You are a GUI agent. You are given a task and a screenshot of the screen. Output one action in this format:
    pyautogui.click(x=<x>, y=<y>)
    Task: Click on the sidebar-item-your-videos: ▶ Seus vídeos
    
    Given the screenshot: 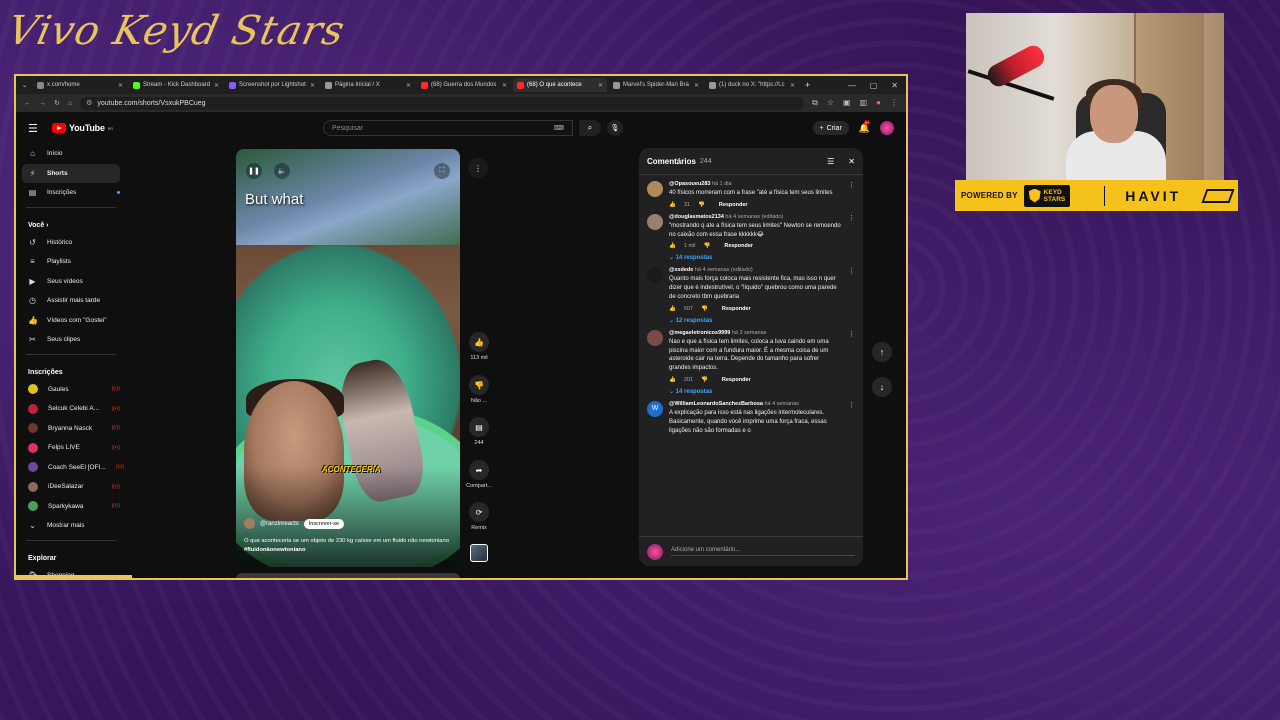 What is the action you would take?
    pyautogui.click(x=71, y=282)
    